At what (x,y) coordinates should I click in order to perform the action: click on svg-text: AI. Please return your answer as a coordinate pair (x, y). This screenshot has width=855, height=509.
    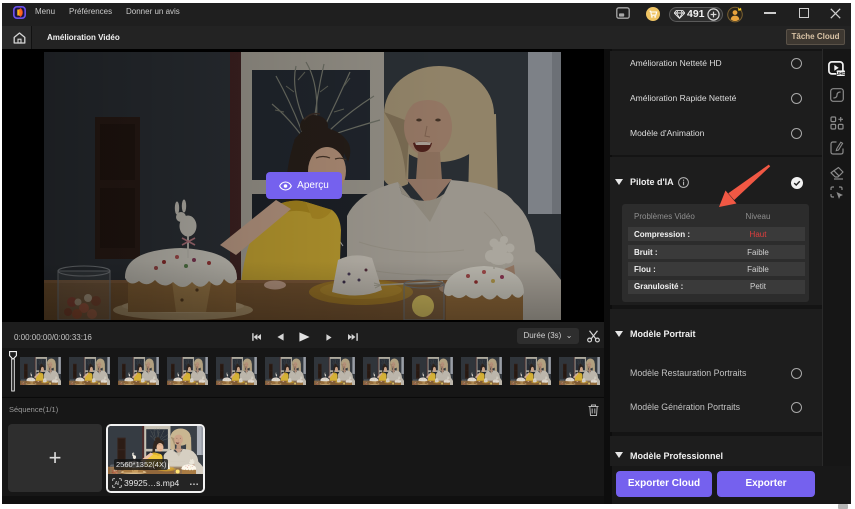
    Looking at the image, I should click on (116, 484).